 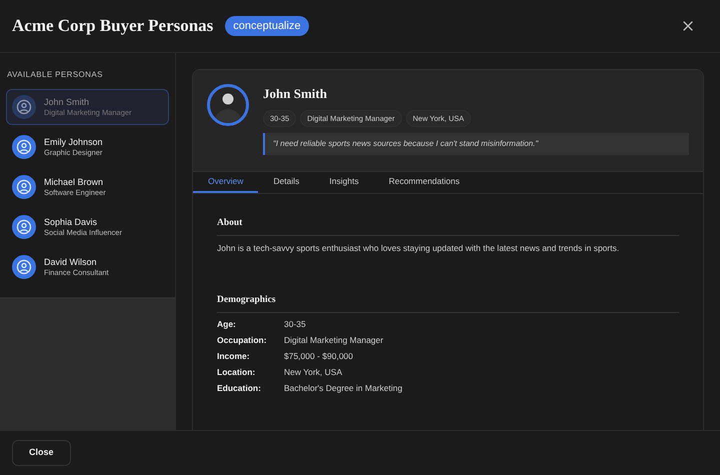 I want to click on field-value: 30-35, so click(x=295, y=324).